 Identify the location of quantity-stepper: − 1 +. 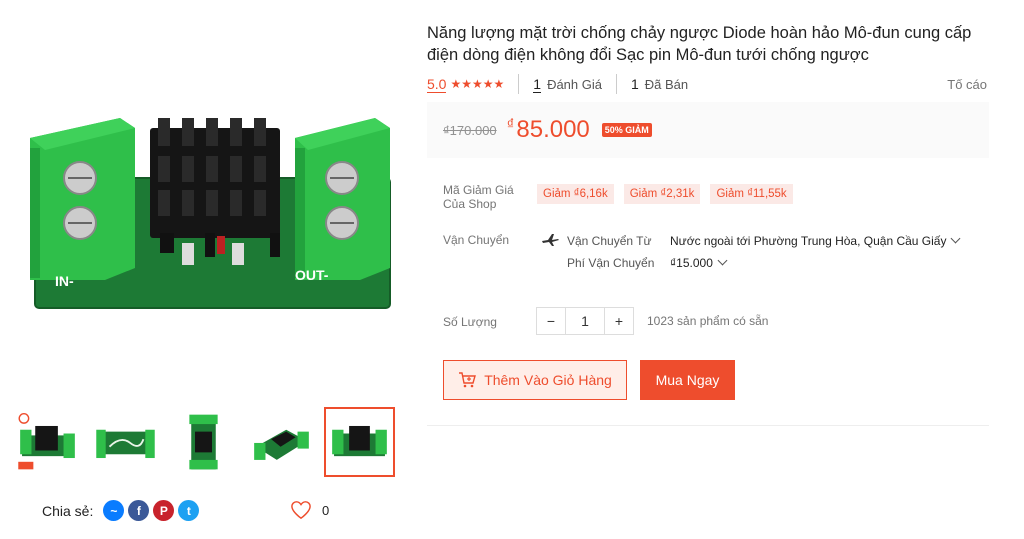
(585, 321).